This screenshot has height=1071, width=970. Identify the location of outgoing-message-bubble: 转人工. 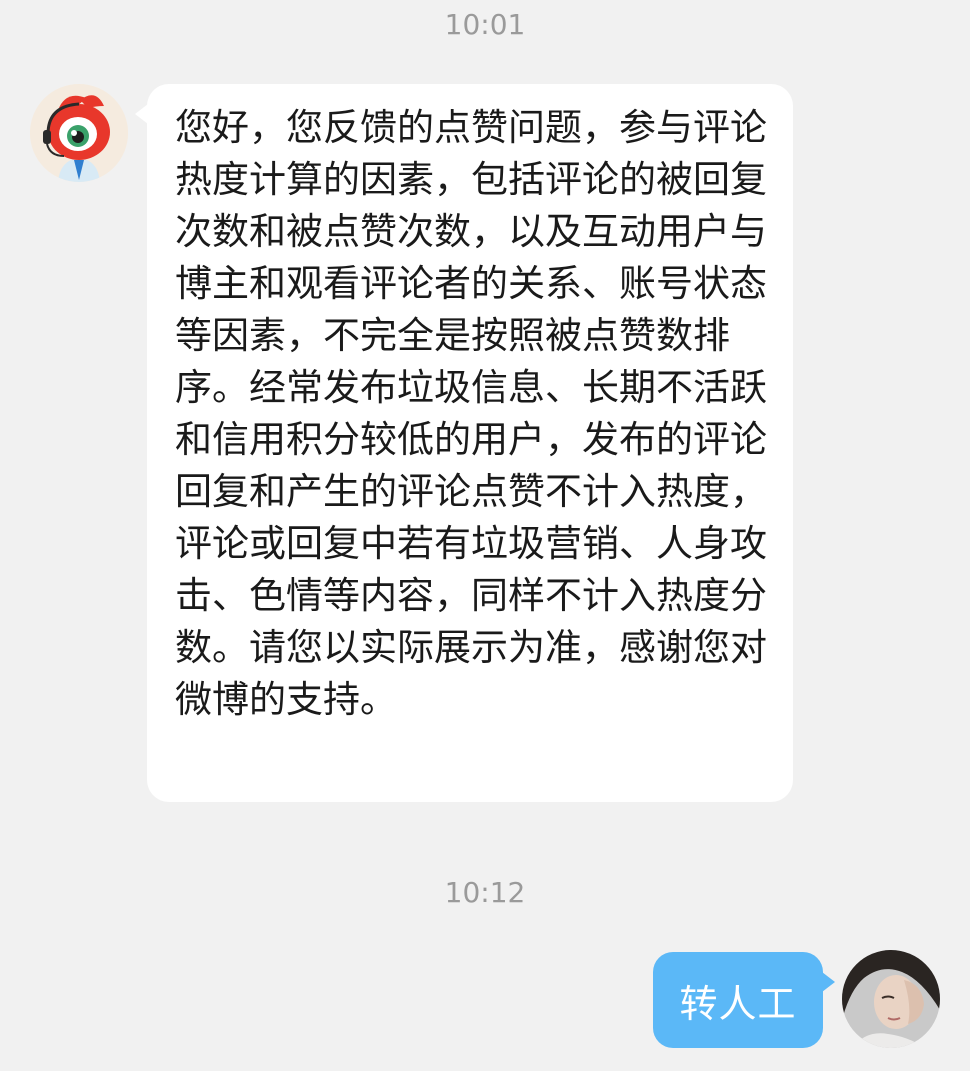
(744, 1000).